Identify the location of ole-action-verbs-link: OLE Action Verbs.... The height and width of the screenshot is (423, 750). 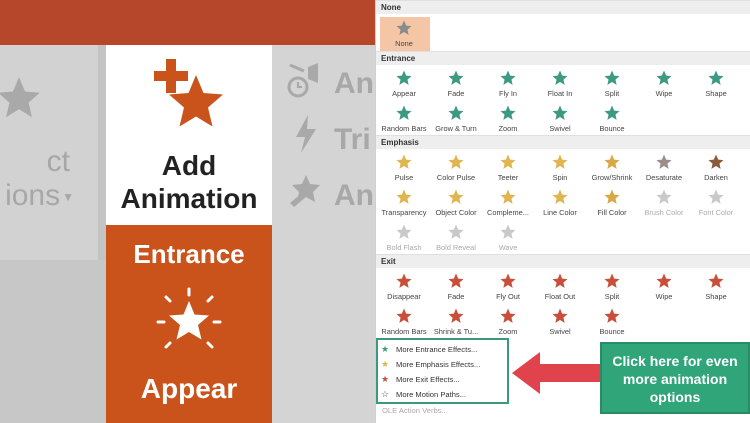
(415, 410).